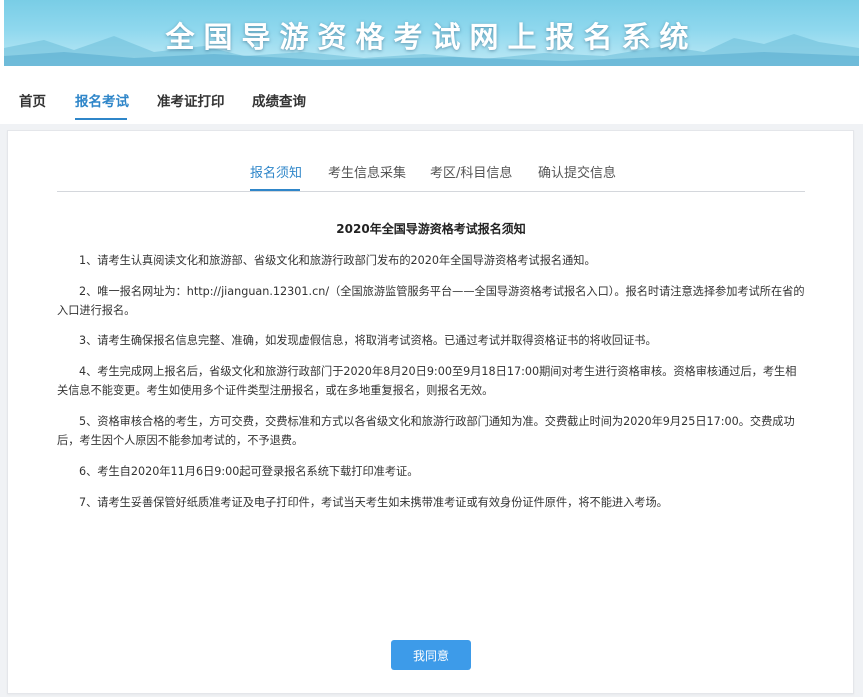 This screenshot has width=863, height=697. What do you see at coordinates (101, 119) in the screenshot?
I see `nav-active-indicator` at bounding box center [101, 119].